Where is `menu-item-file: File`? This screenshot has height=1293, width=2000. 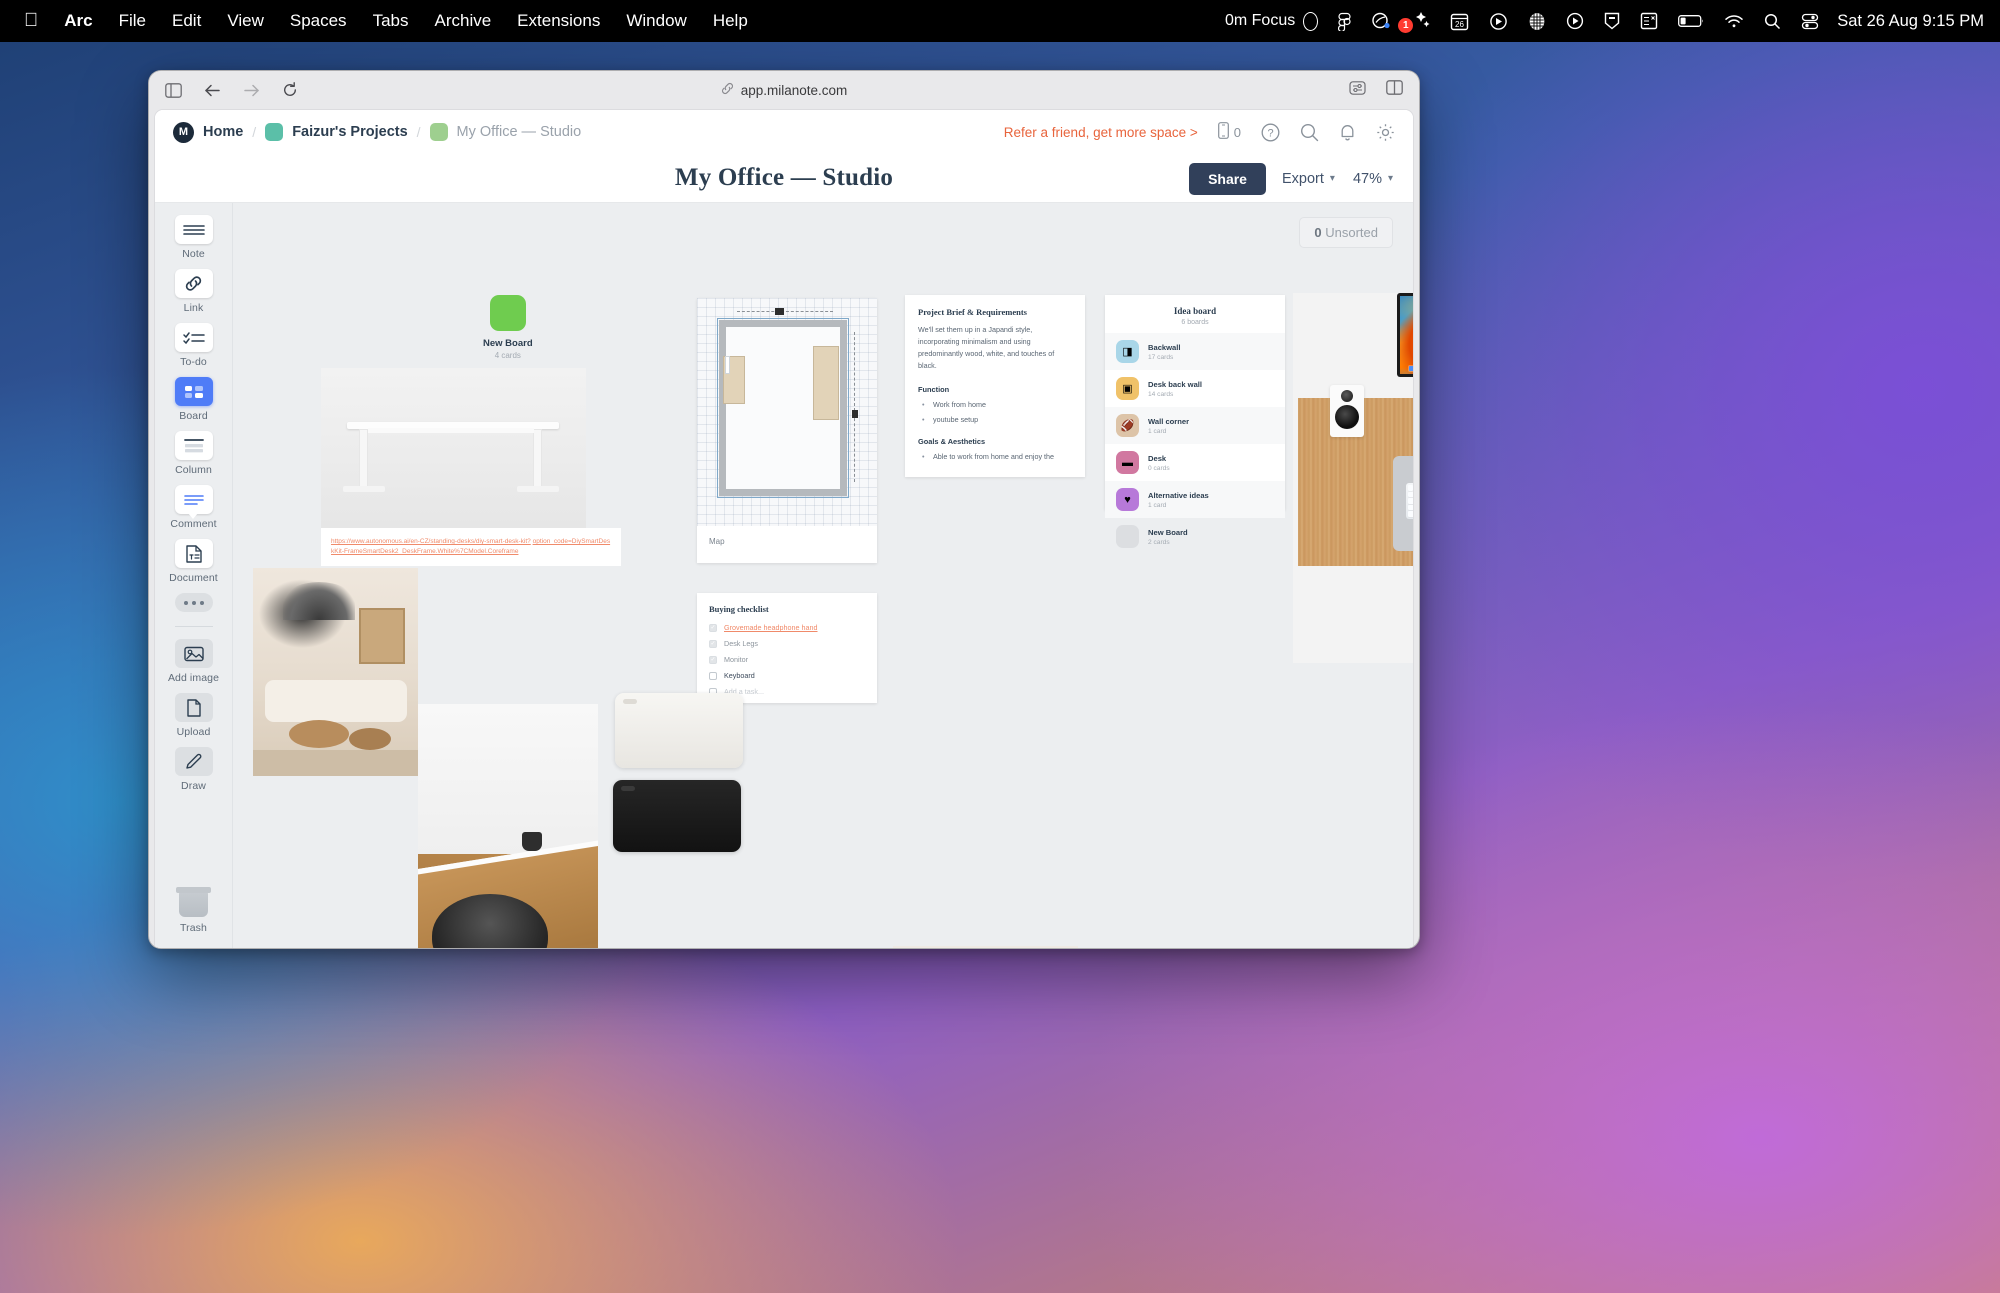 menu-item-file: File is located at coordinates (132, 21).